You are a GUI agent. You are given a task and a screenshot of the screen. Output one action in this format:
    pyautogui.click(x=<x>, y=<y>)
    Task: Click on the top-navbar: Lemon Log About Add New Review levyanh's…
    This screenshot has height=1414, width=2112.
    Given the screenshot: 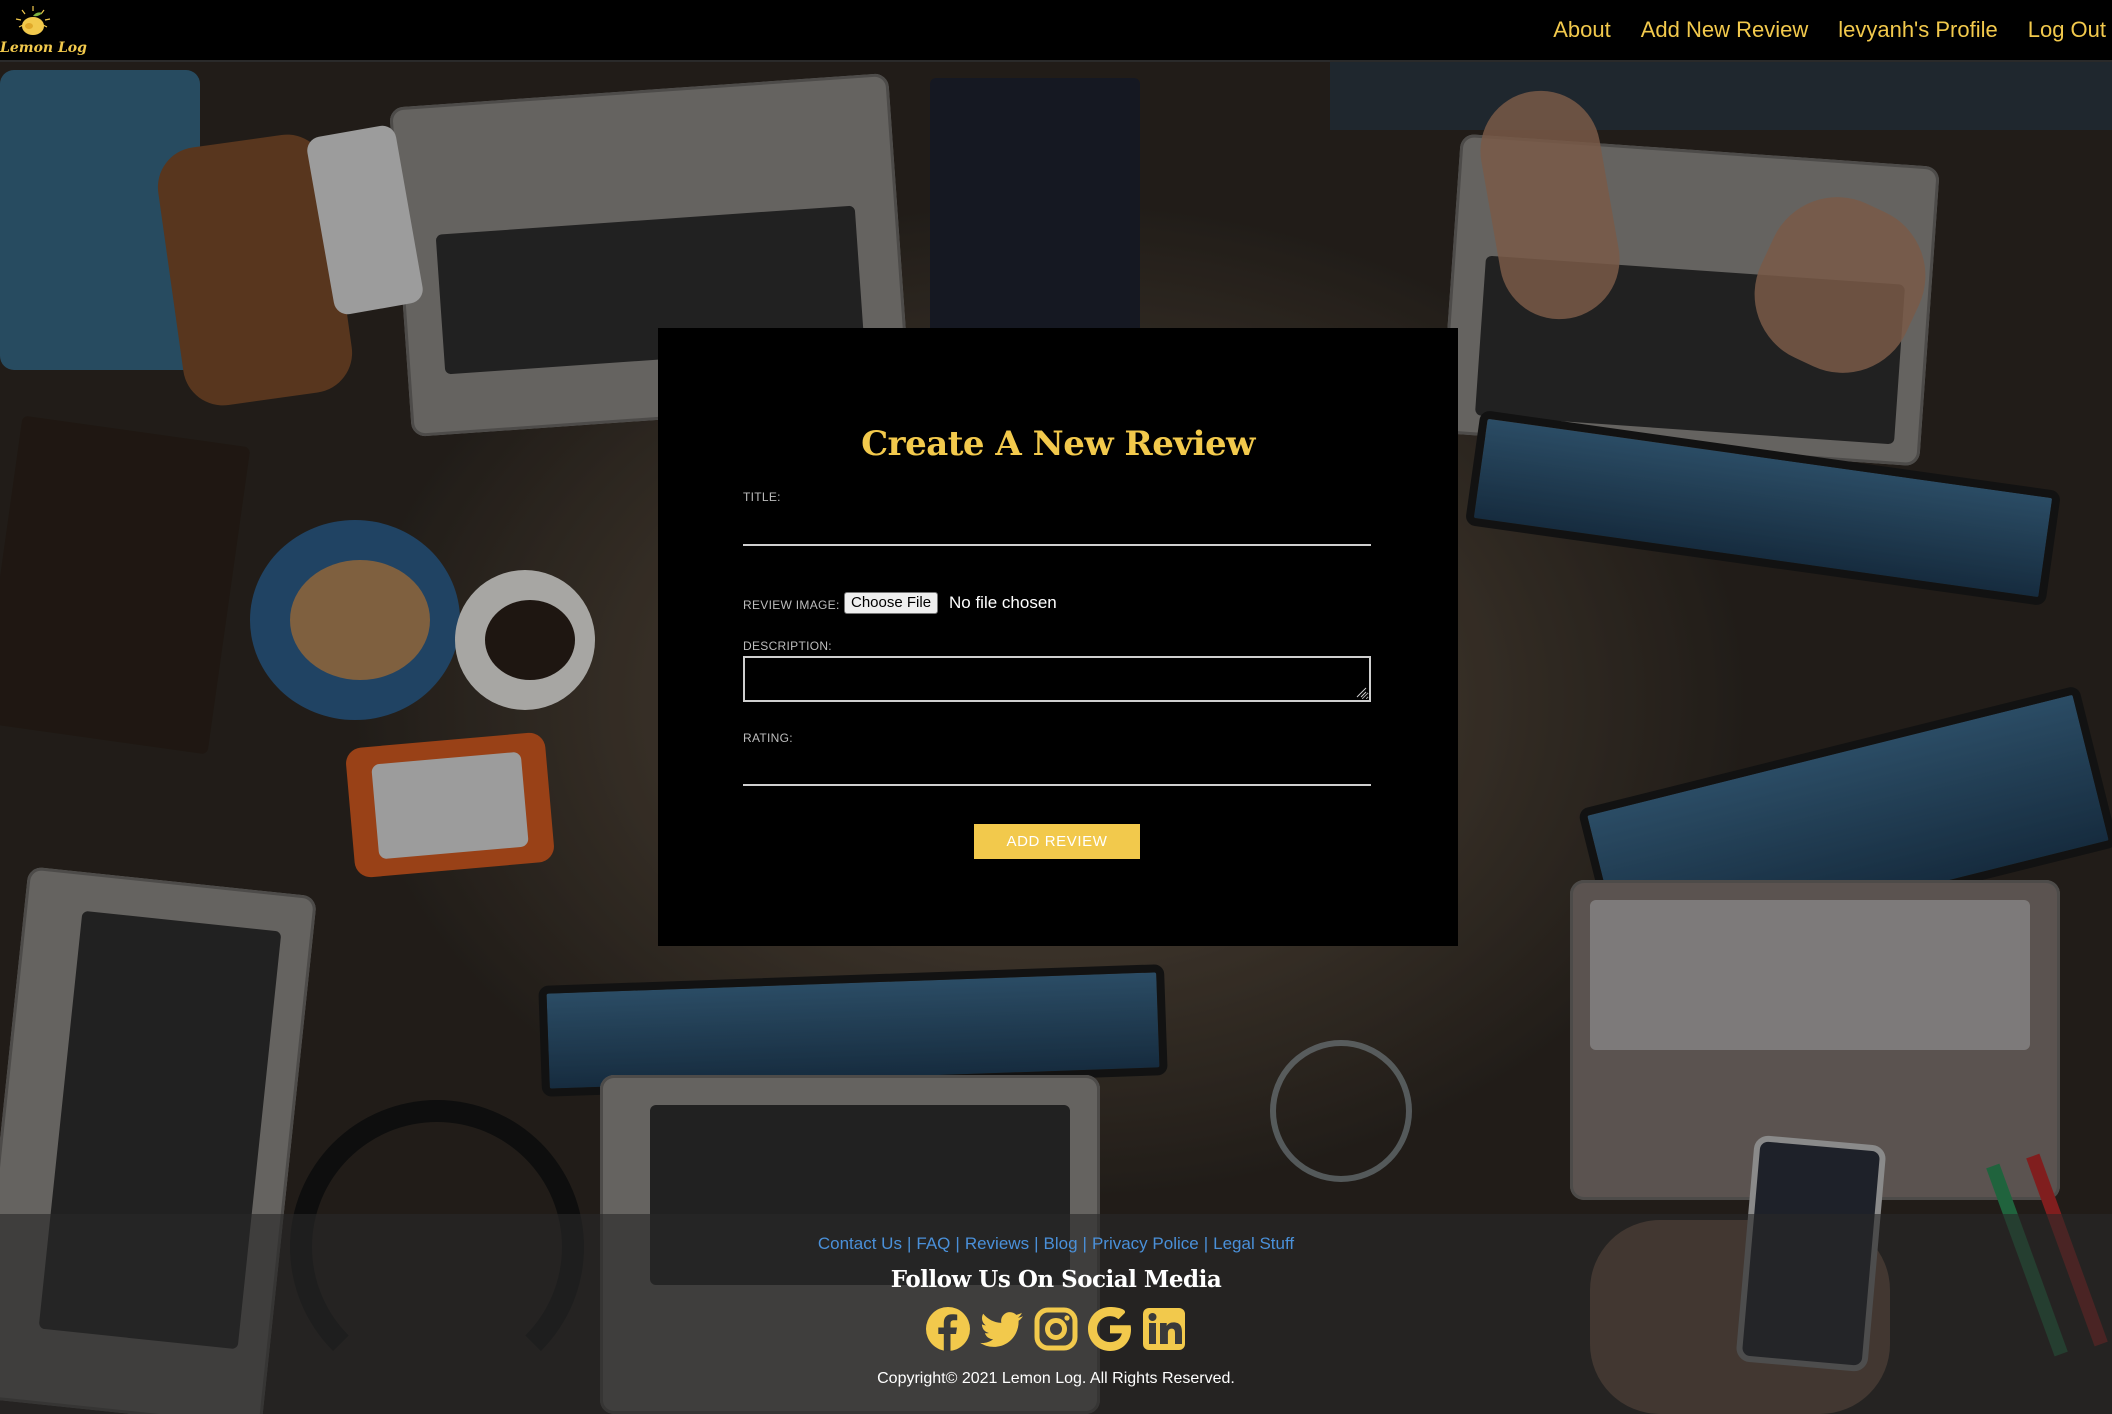 What is the action you would take?
    pyautogui.click(x=1056, y=31)
    